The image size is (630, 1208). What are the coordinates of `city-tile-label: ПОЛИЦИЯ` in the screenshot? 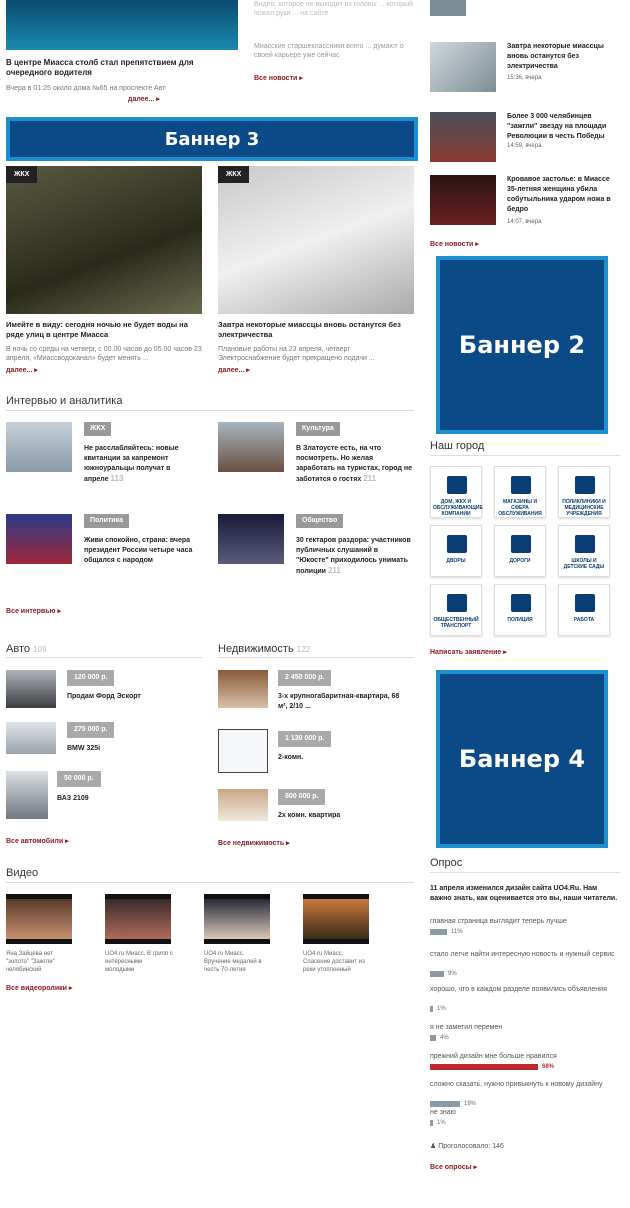 It's located at (520, 620).